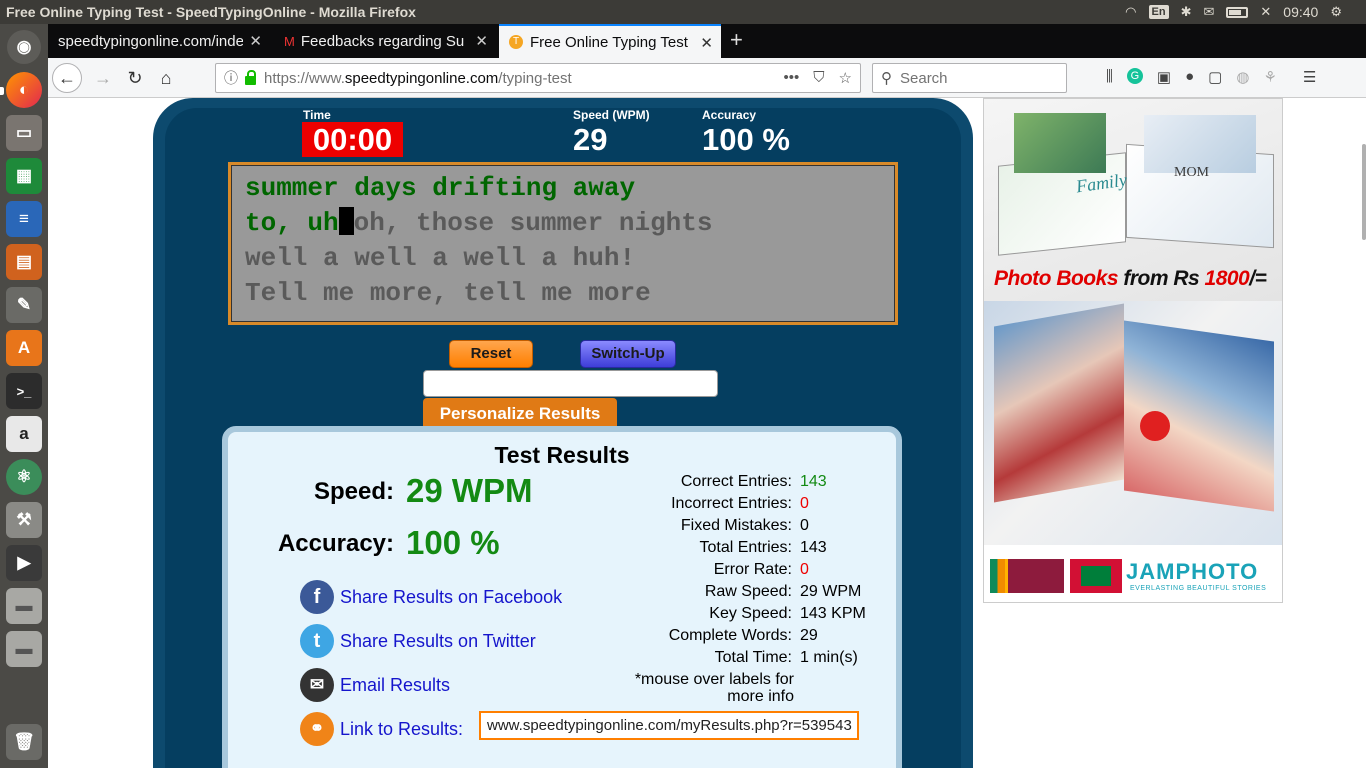  Describe the element at coordinates (1208, 12) in the screenshot. I see `mail-icon: ✉` at that location.